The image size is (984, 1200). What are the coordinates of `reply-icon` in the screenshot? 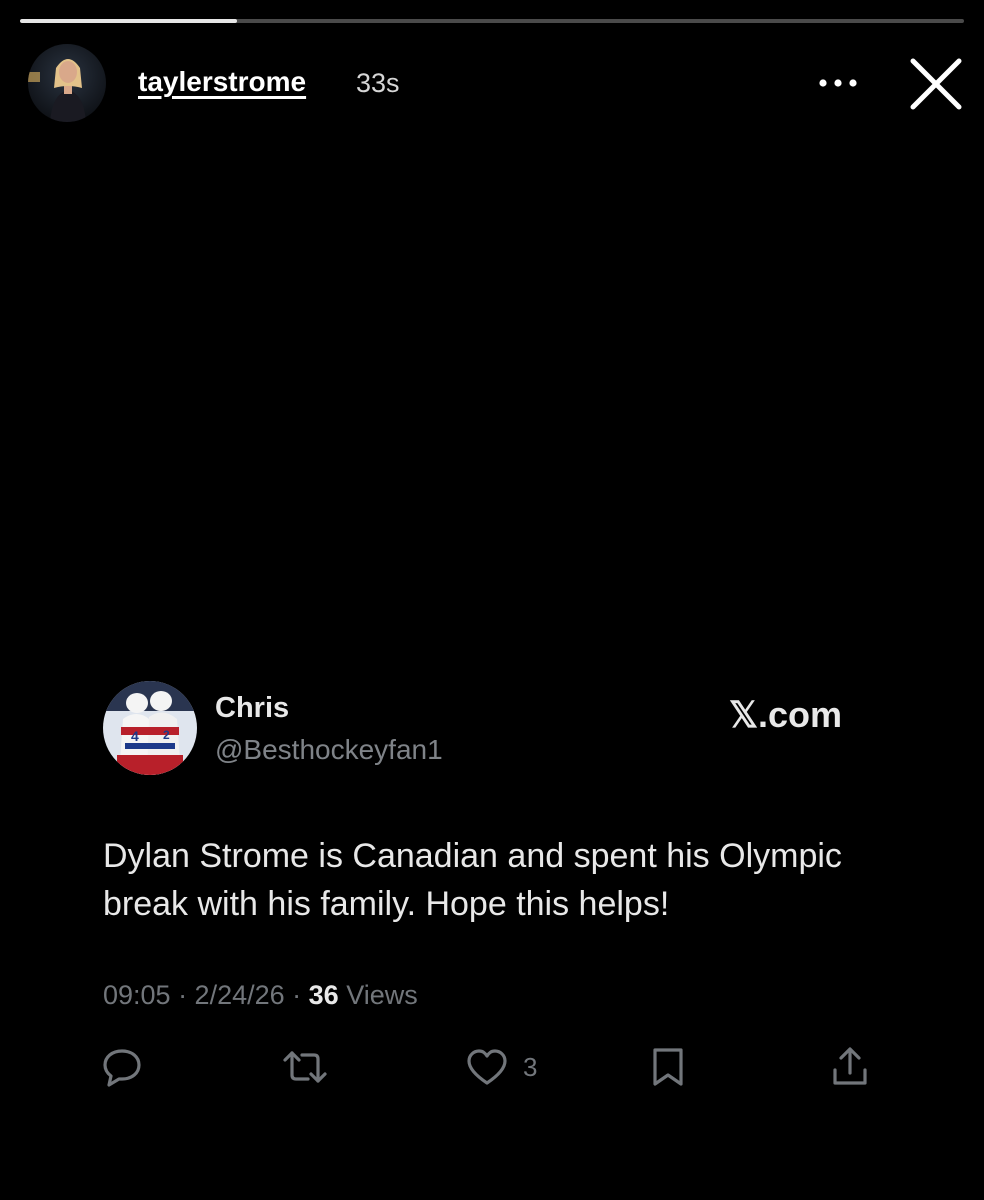 It's located at (122, 1068).